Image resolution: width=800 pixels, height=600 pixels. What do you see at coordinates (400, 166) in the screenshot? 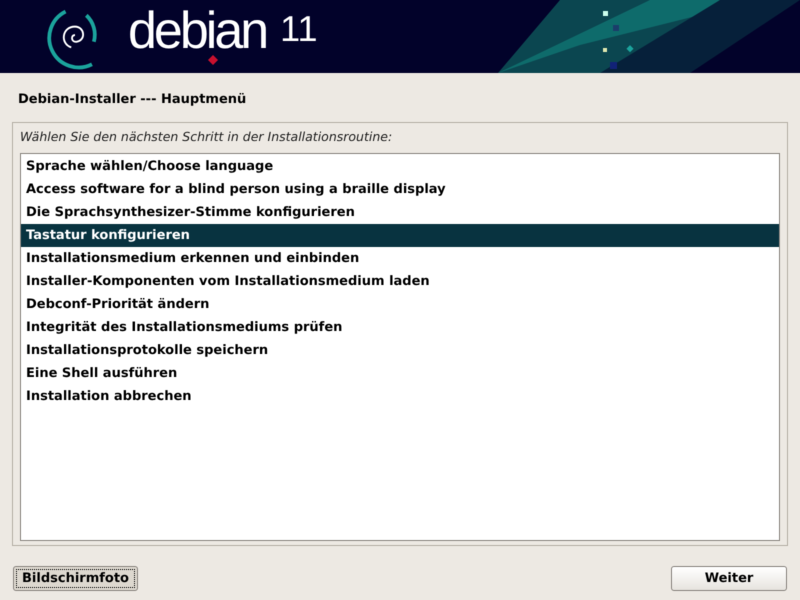
I see `menu-item: Sprache wählen/Choose language` at bounding box center [400, 166].